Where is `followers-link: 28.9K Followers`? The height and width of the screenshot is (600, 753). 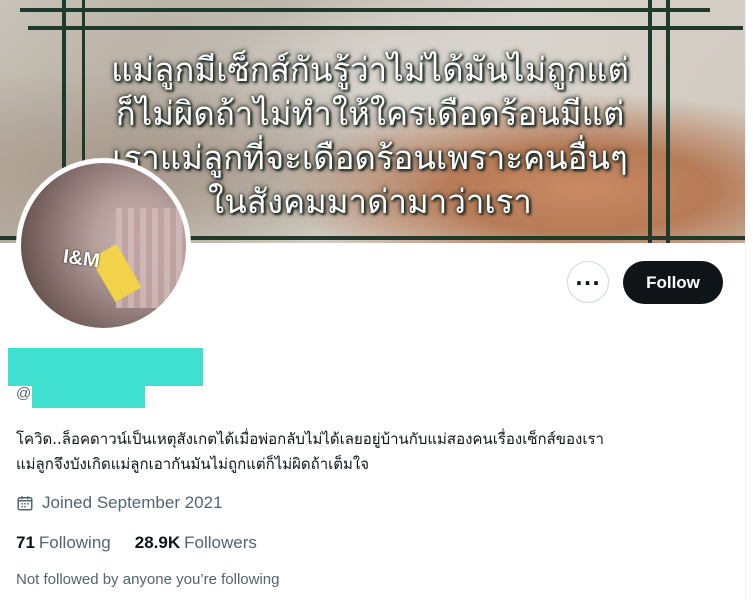
followers-link: 28.9K Followers is located at coordinates (196, 543).